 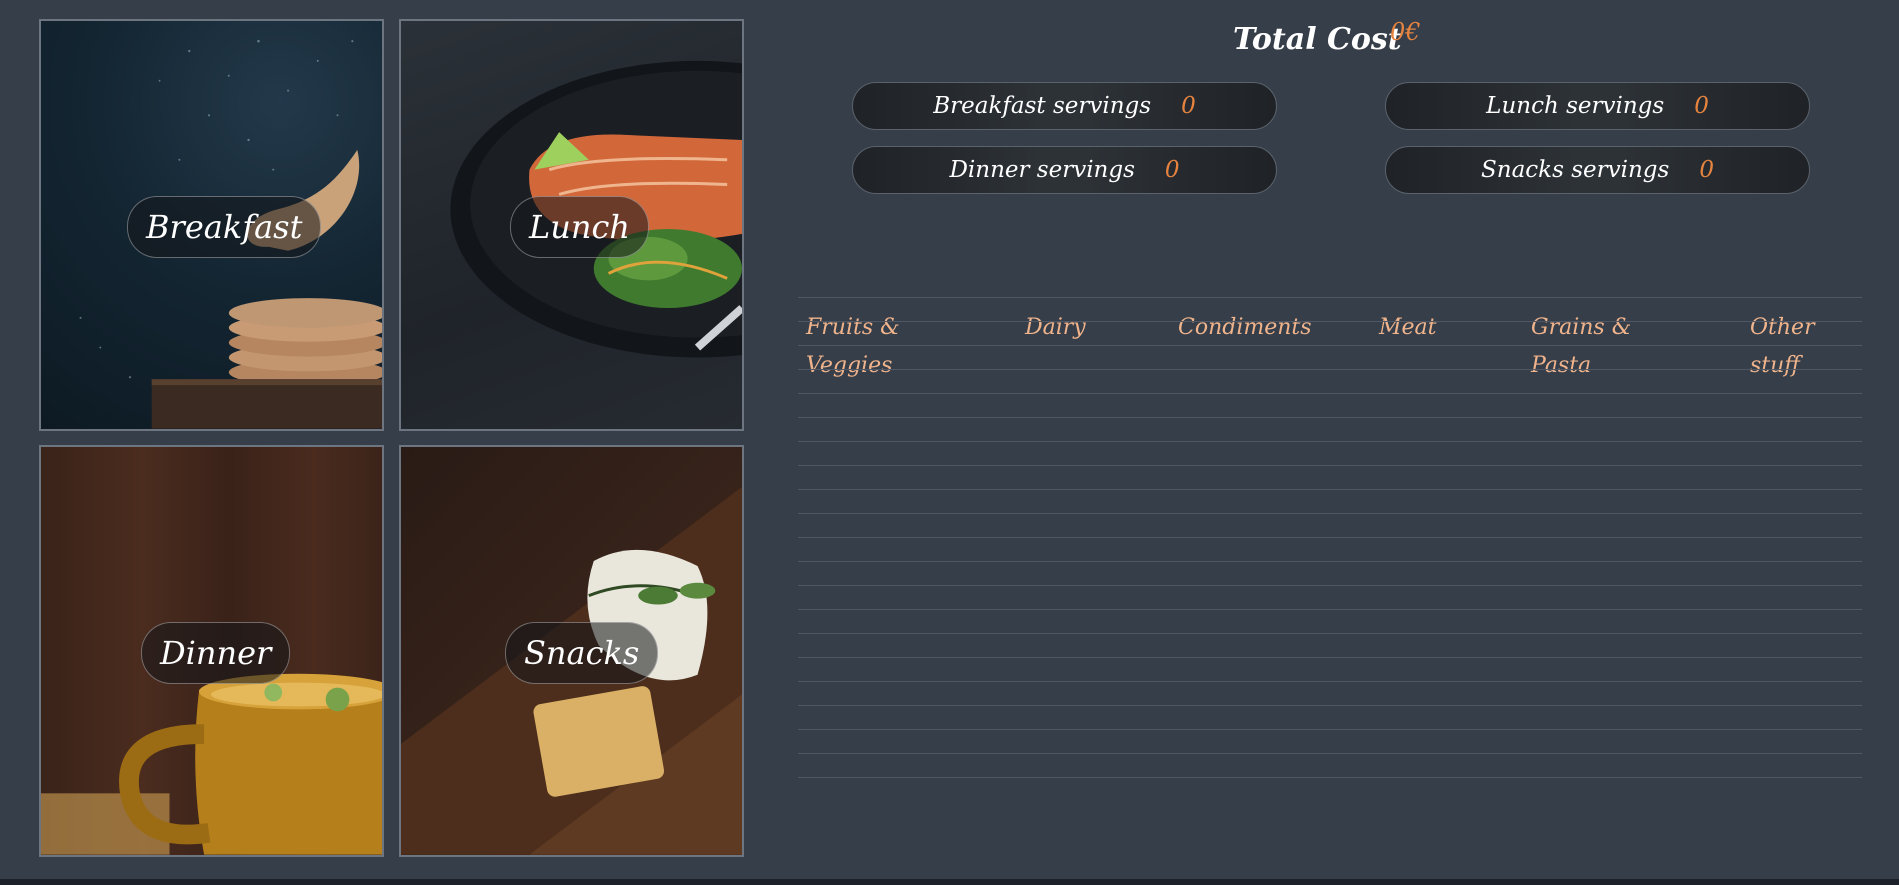 I want to click on breakfast-servings-value: 0, so click(x=1188, y=106).